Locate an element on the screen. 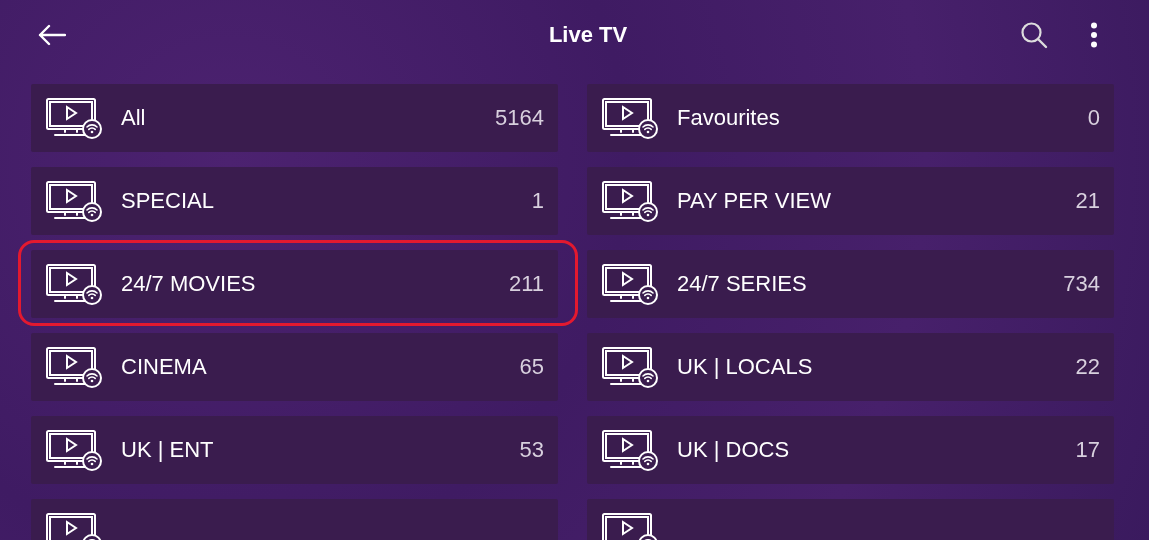 The image size is (1149, 540). category-name: PAY PER VIEW is located at coordinates (755, 201).